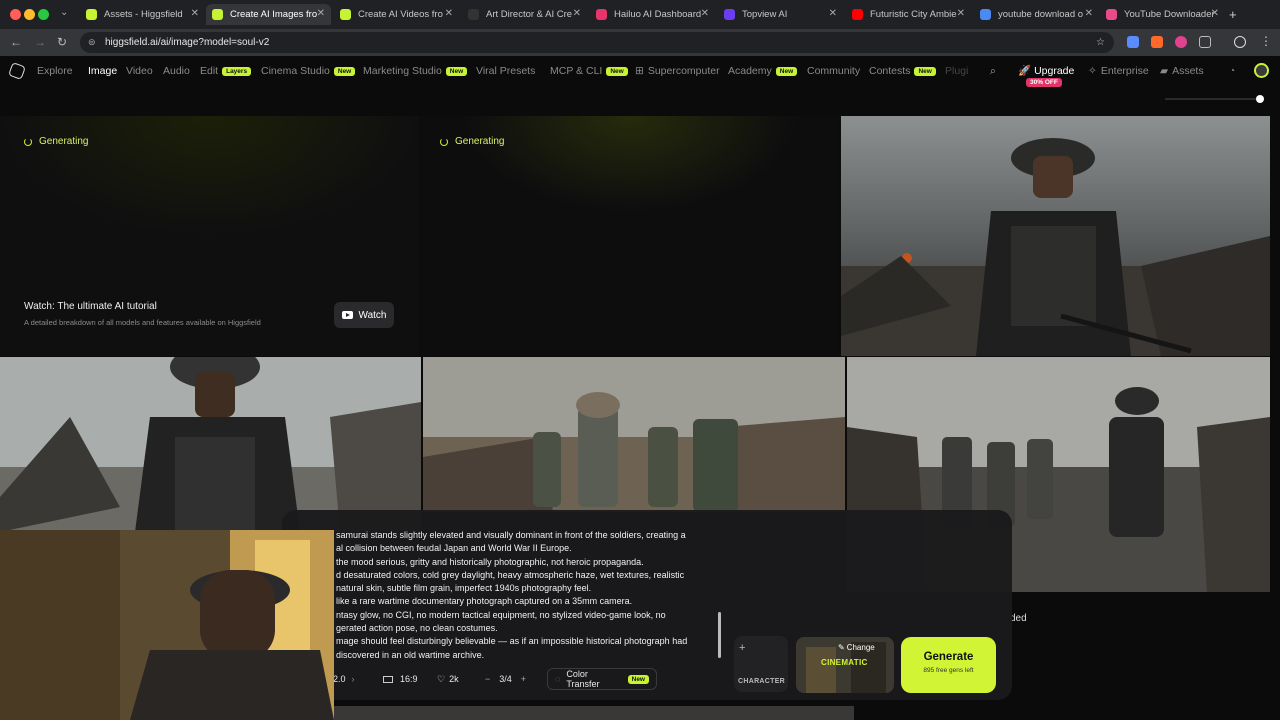  What do you see at coordinates (43, 14) in the screenshot?
I see `maximize-window-icon` at bounding box center [43, 14].